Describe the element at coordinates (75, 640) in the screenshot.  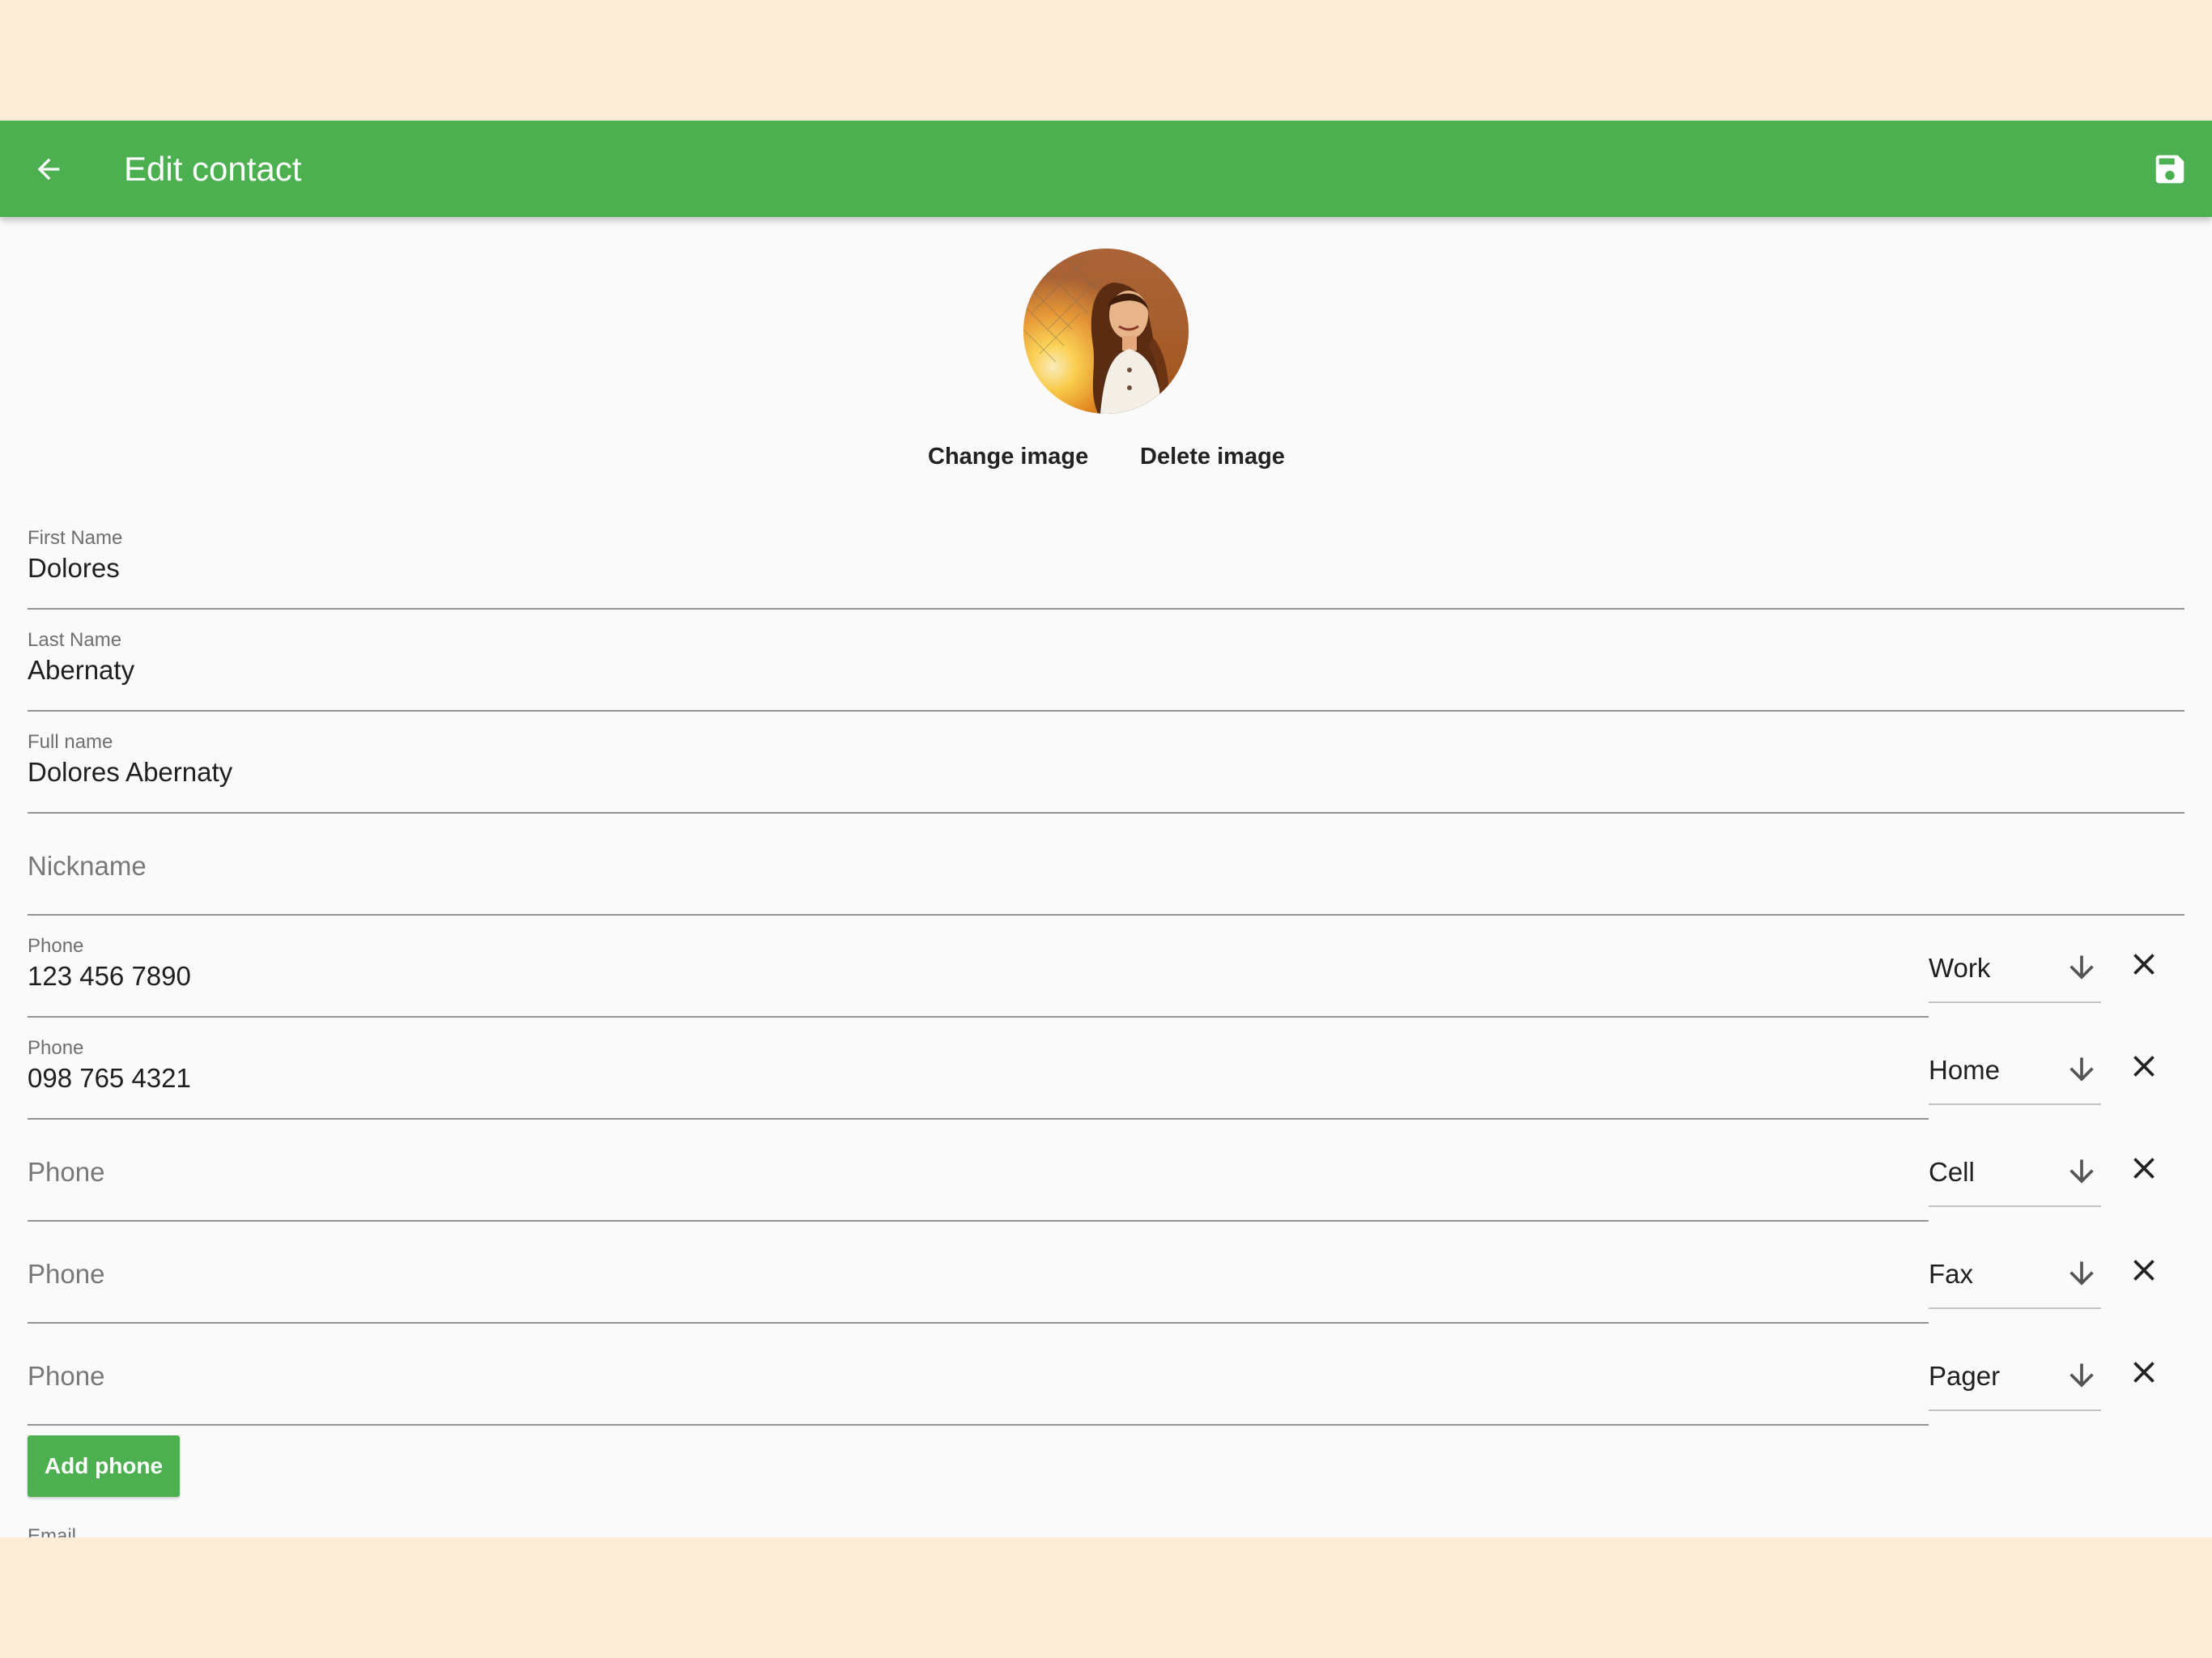
I see `last-name-label: Last Name` at that location.